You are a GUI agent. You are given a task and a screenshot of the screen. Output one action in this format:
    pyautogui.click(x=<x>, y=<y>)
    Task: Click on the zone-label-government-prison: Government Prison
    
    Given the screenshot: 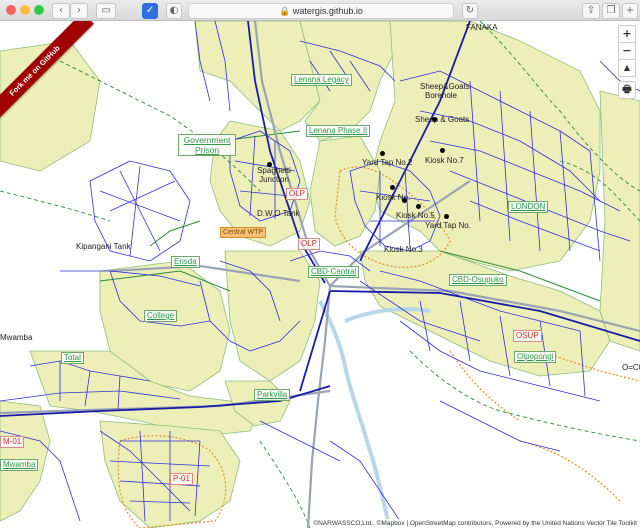 What is the action you would take?
    pyautogui.click(x=207, y=145)
    